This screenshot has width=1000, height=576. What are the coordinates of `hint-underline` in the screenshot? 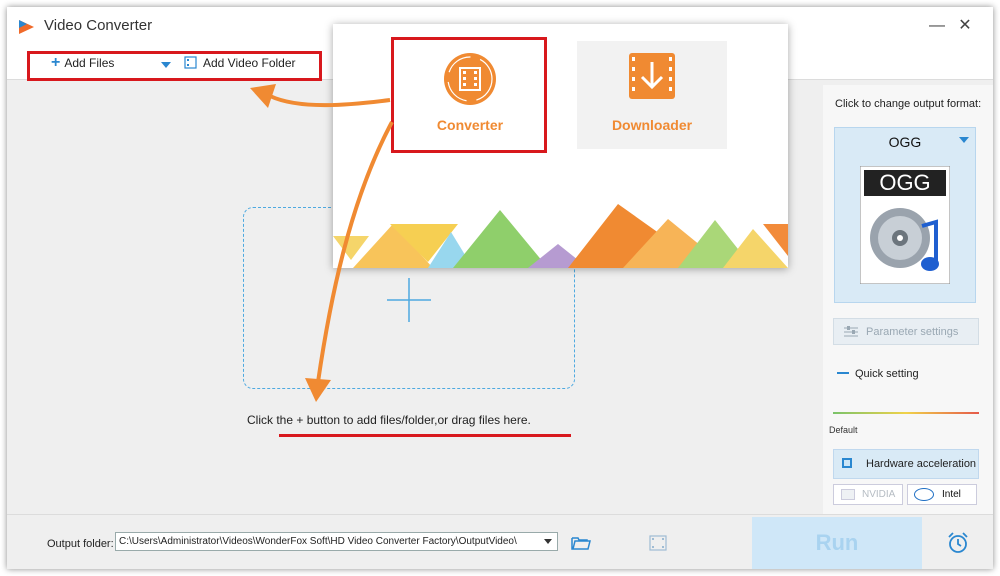 It's located at (425, 435).